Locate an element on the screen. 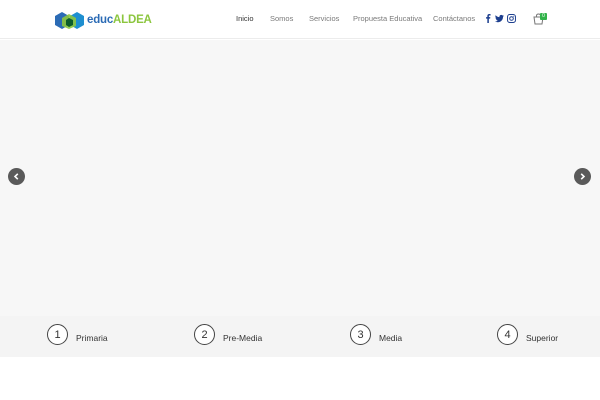  level-number: 1 is located at coordinates (57, 334).